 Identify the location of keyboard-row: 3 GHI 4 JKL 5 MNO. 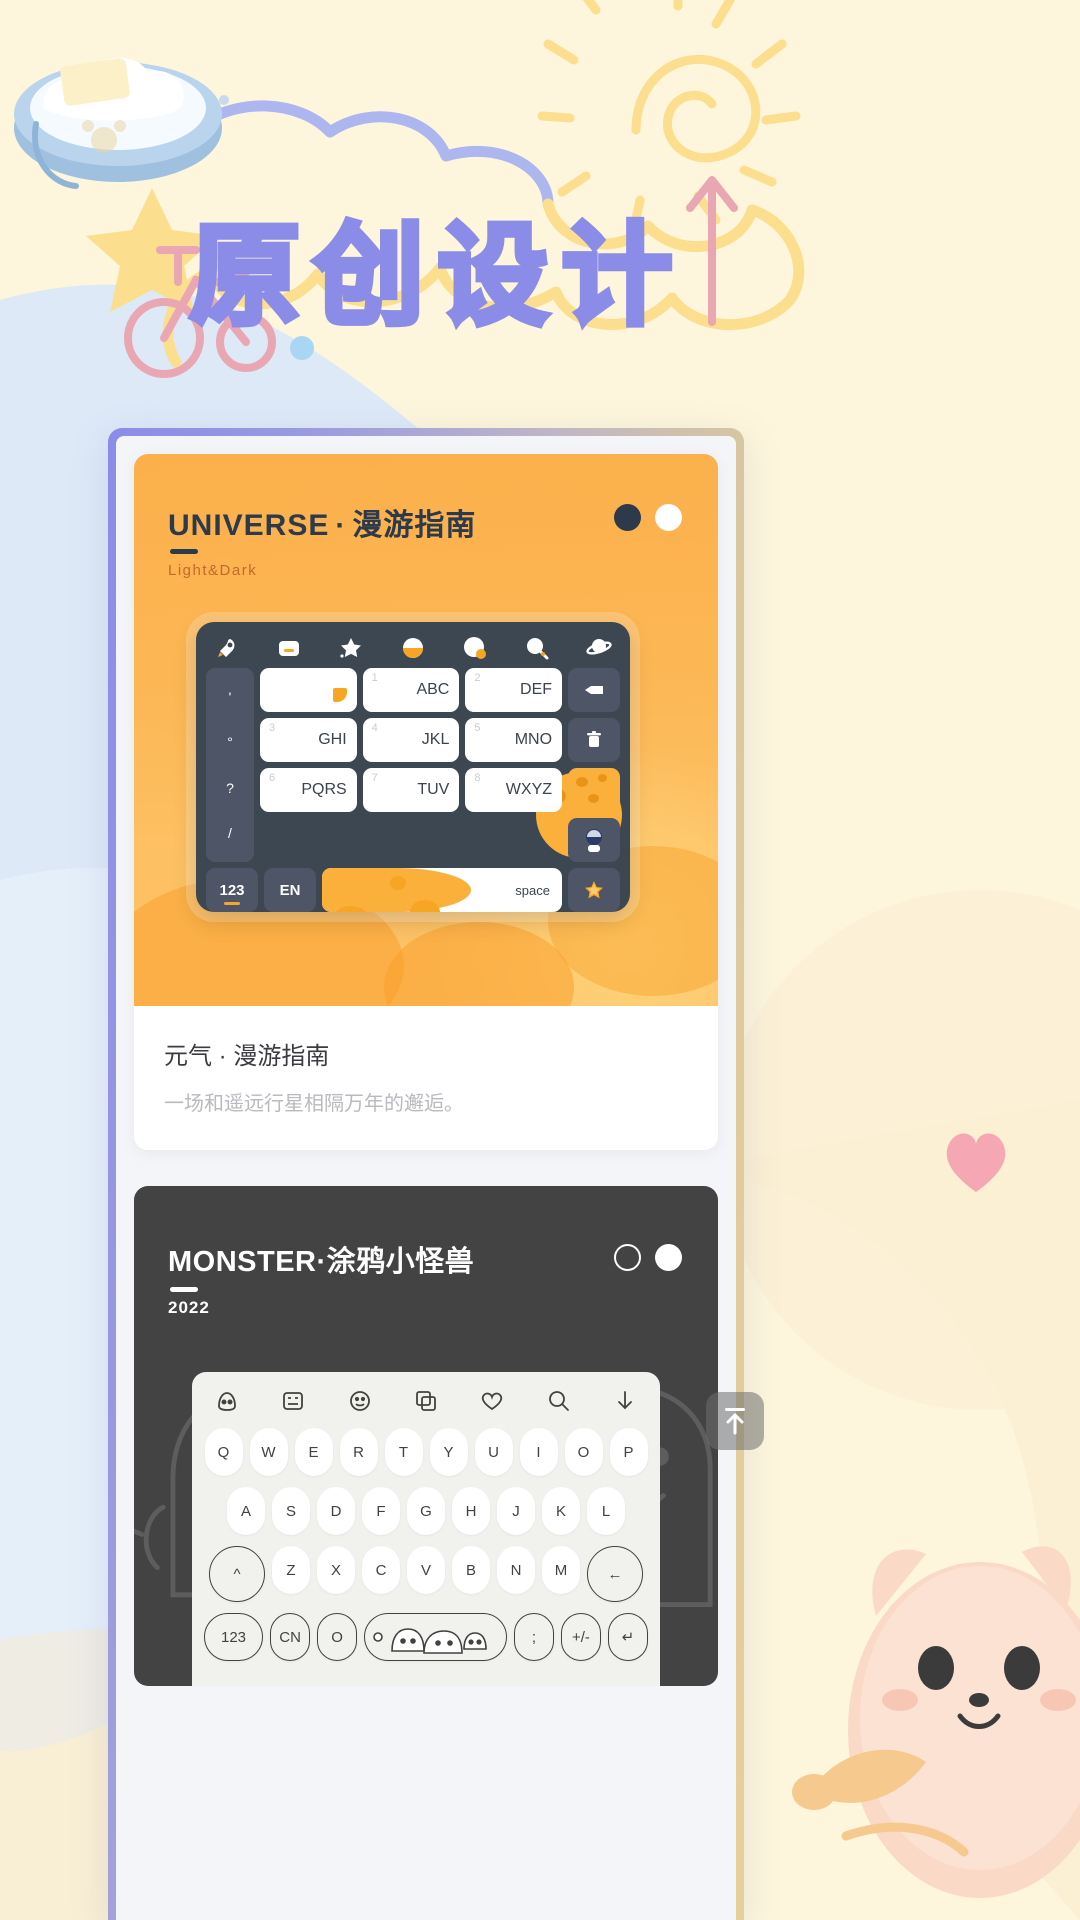
(411, 740).